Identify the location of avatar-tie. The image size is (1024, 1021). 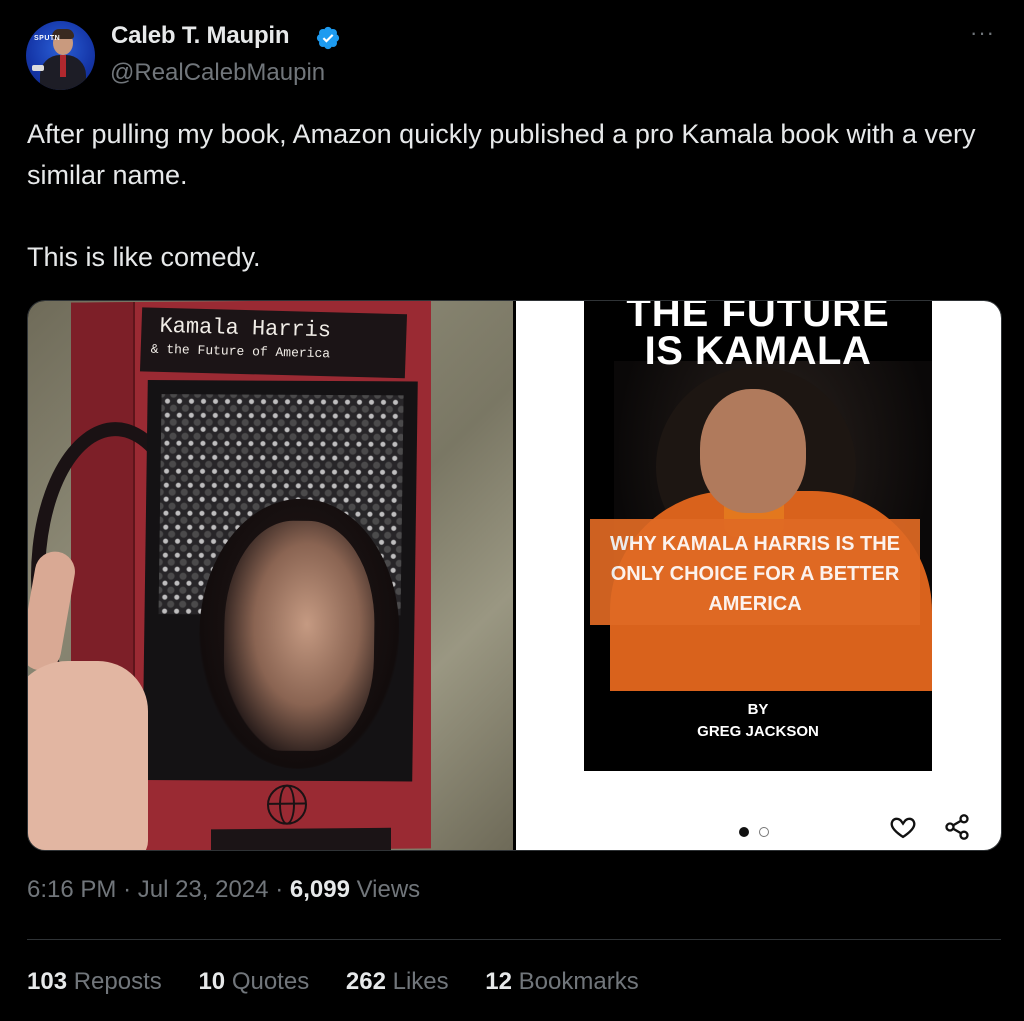
(63, 66).